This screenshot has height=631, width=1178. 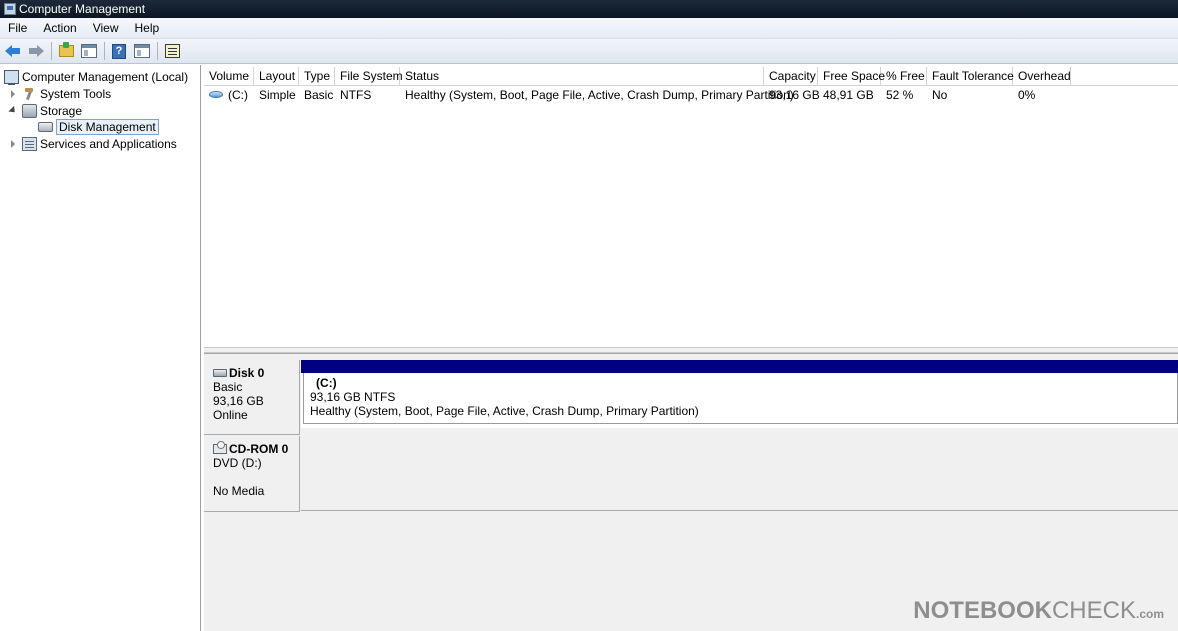 What do you see at coordinates (739, 473) in the screenshot?
I see `cdrom-area` at bounding box center [739, 473].